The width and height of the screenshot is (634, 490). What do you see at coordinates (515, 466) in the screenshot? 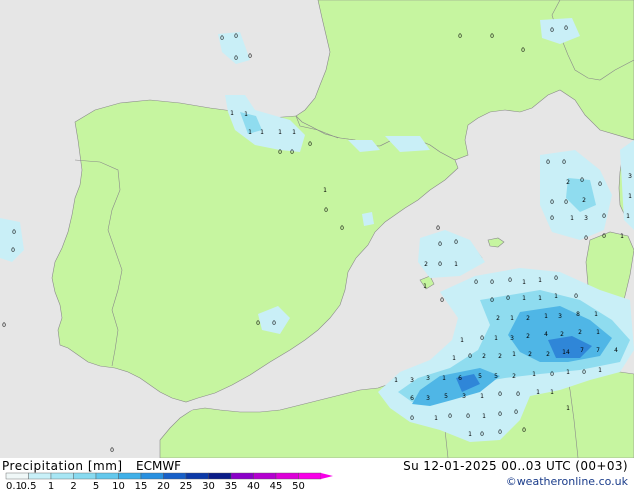
I see `valid-time: Su 12-01-2025 00..03 UTC (00+03)` at bounding box center [515, 466].